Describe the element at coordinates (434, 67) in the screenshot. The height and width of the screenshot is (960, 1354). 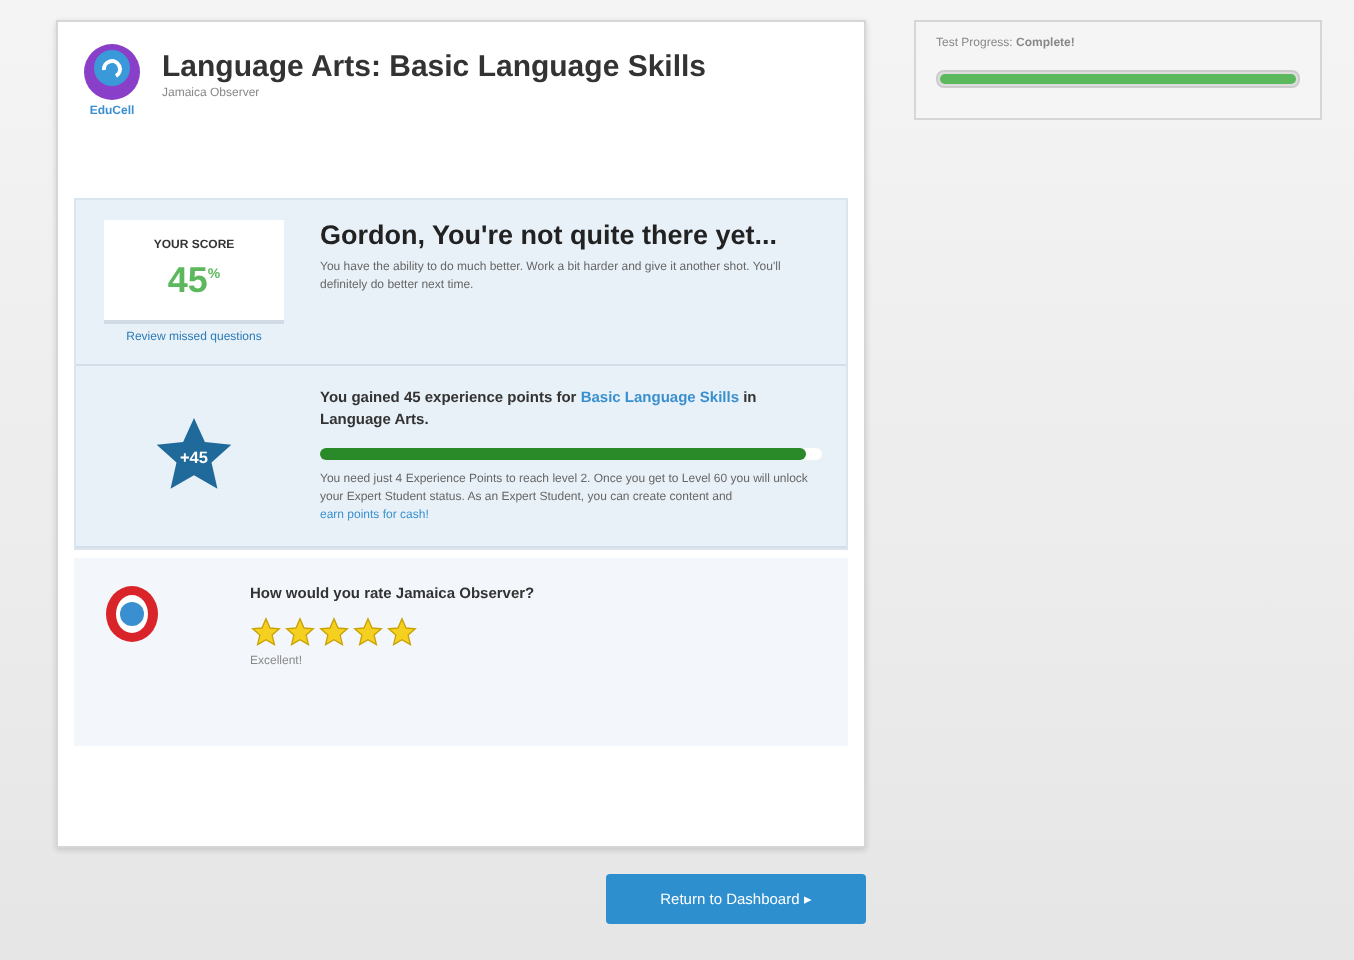
I see `page-title: Language Arts: Basic Language Skills` at that location.